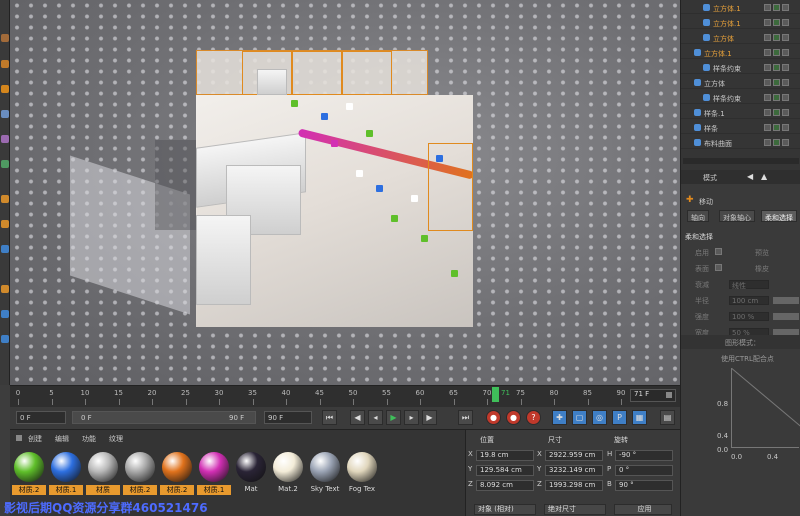 Image resolution: width=800 pixels, height=516 pixels. I want to click on frame-stepper-icon, so click(669, 395).